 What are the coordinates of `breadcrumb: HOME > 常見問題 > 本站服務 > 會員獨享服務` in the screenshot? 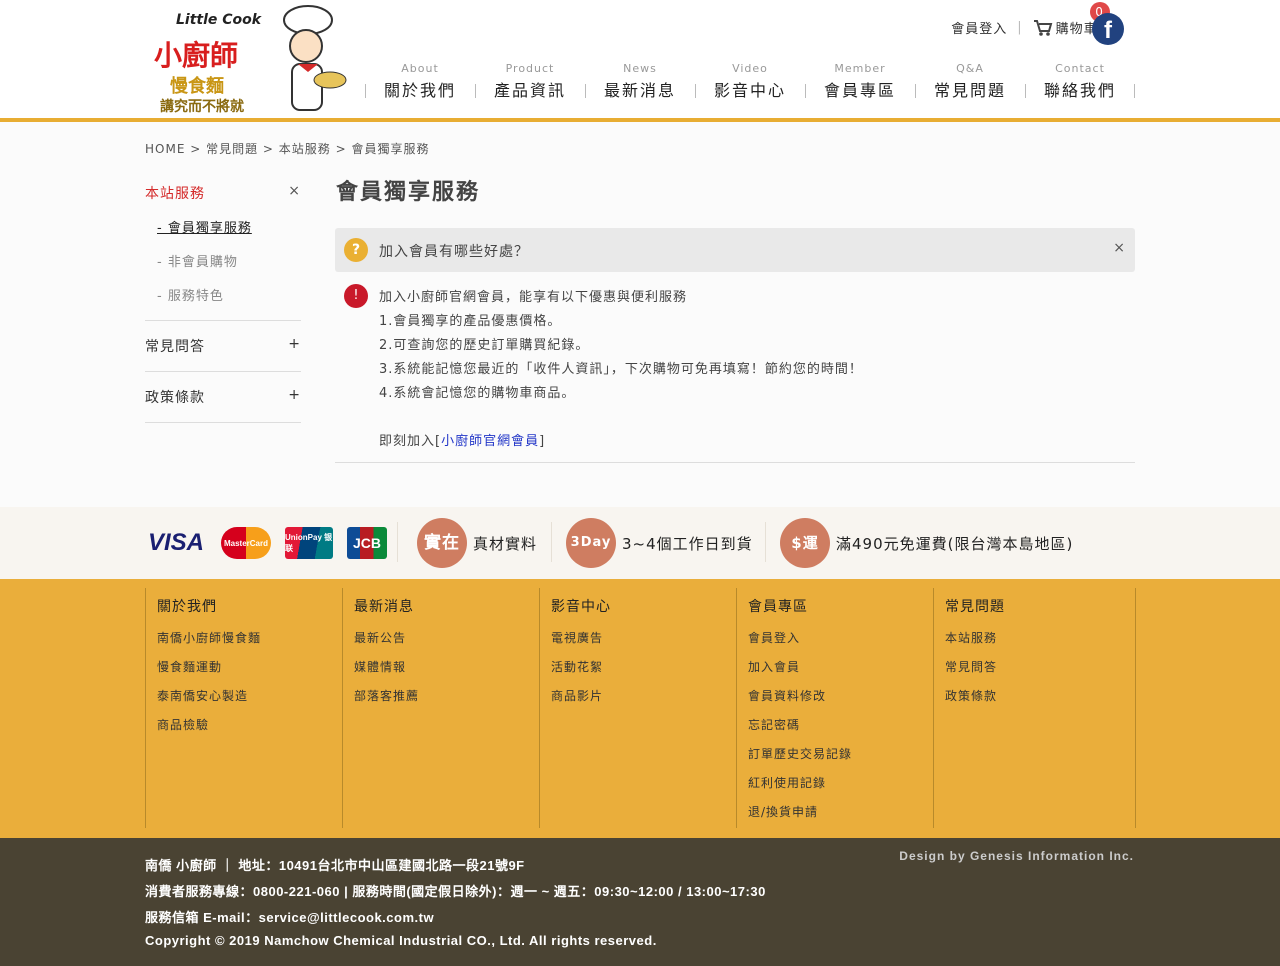 It's located at (287, 149).